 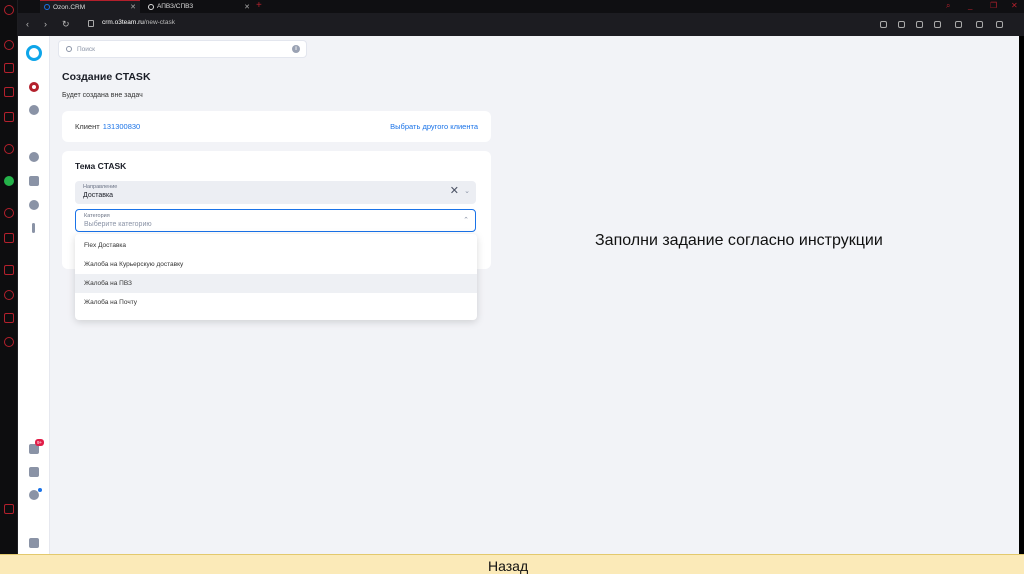 I want to click on app-rail: 9+, so click(x=34, y=295).